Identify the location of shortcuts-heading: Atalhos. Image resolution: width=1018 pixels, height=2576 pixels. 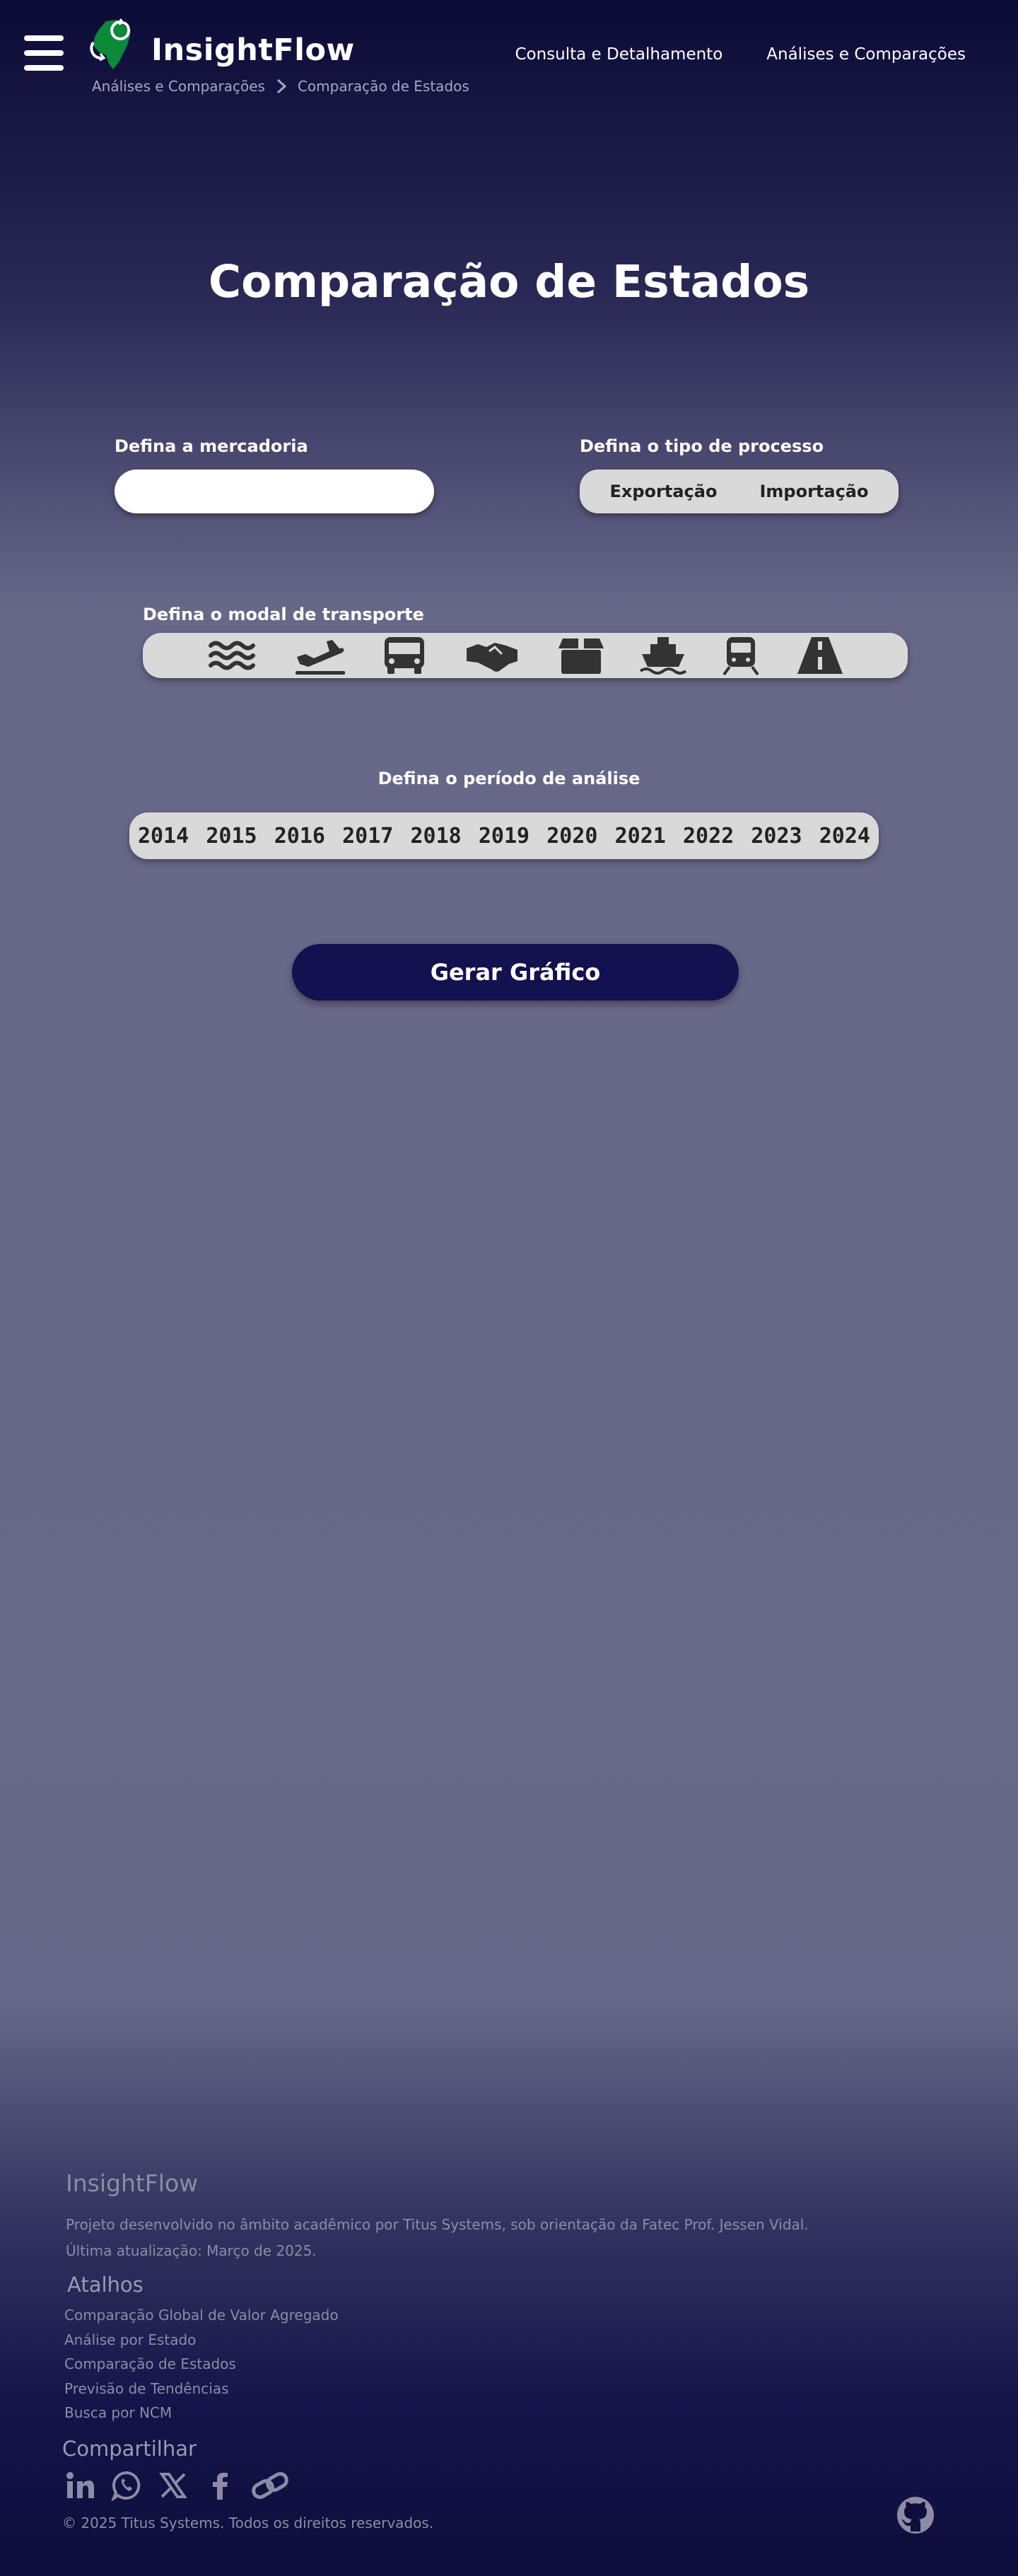
(106, 2285).